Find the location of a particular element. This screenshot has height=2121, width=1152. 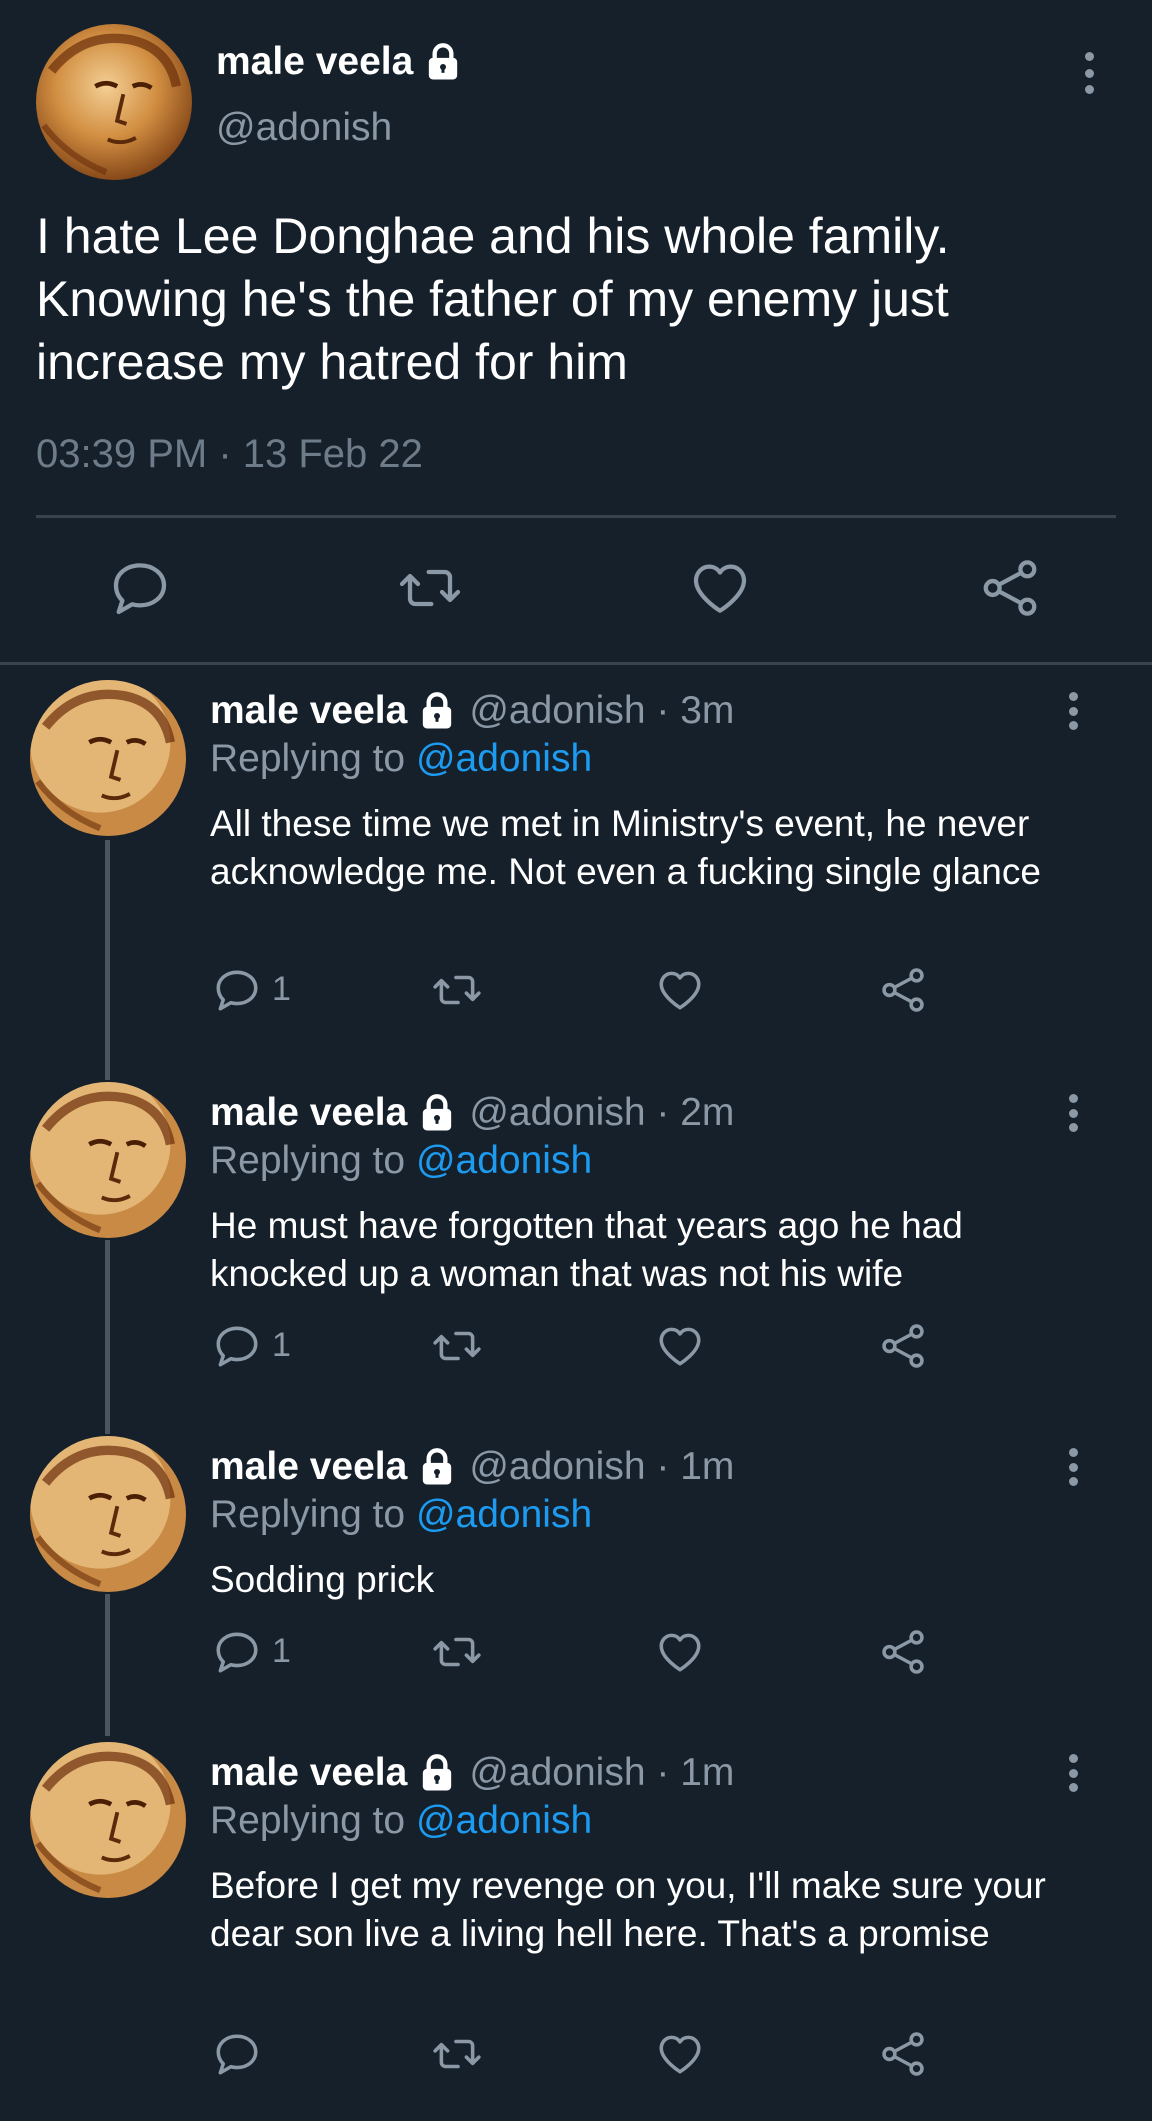

author-handle: @adonish is located at coordinates (304, 128).